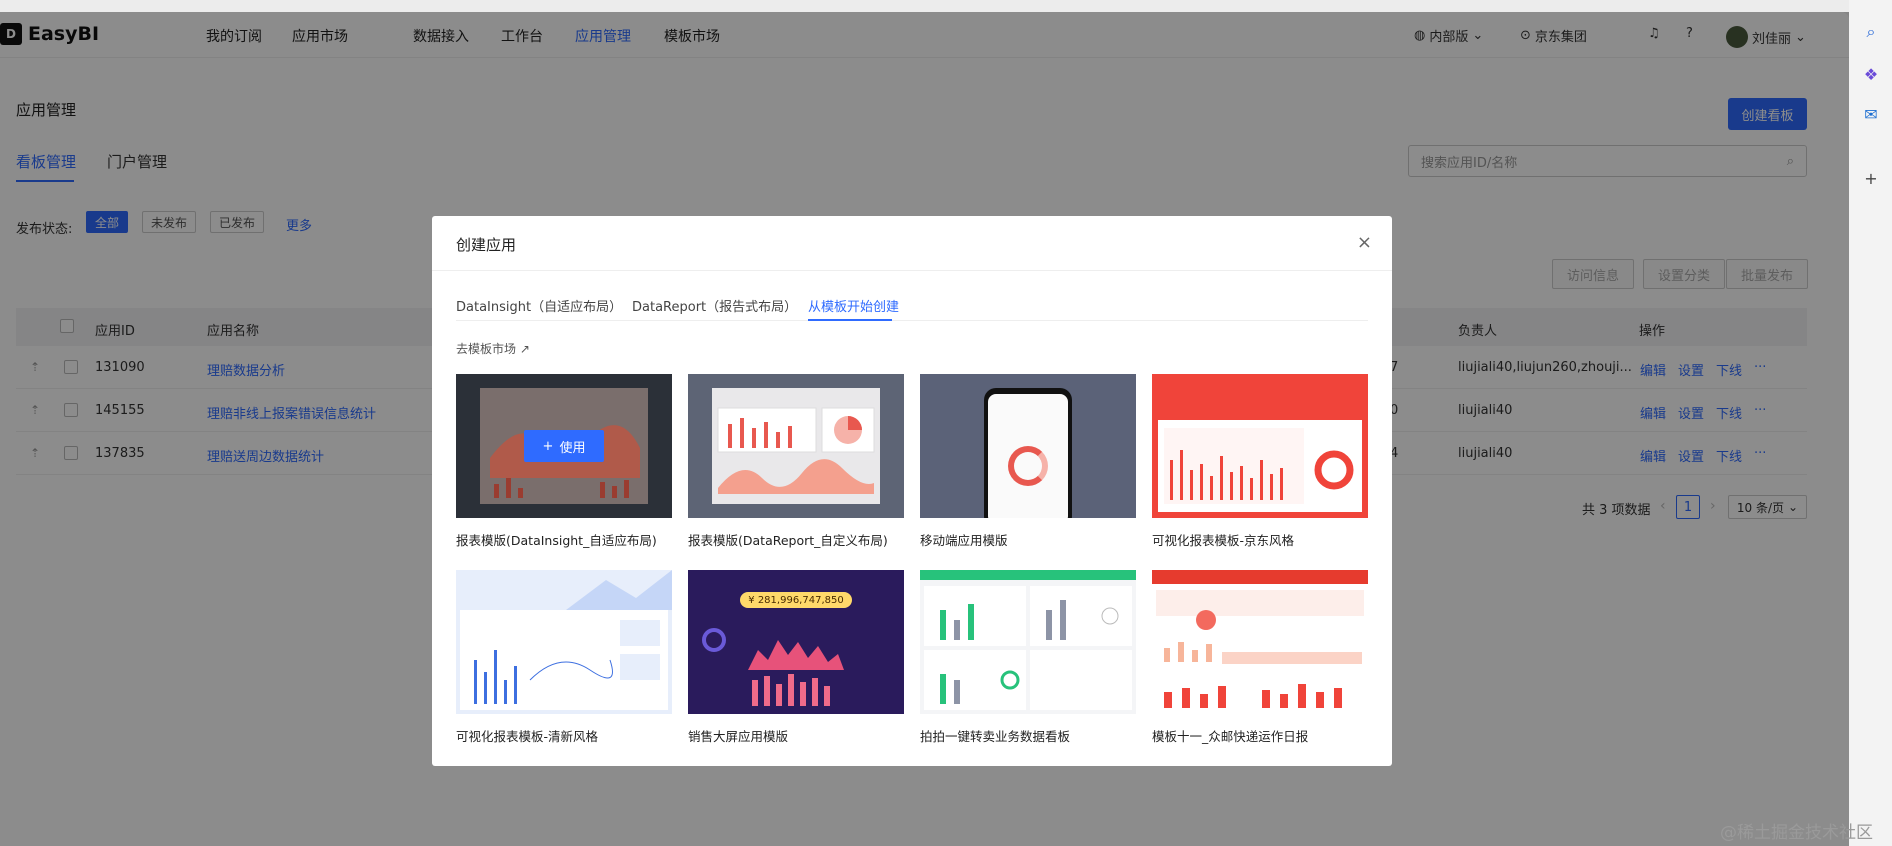  I want to click on template-name: 移动端应用模版, so click(964, 540).